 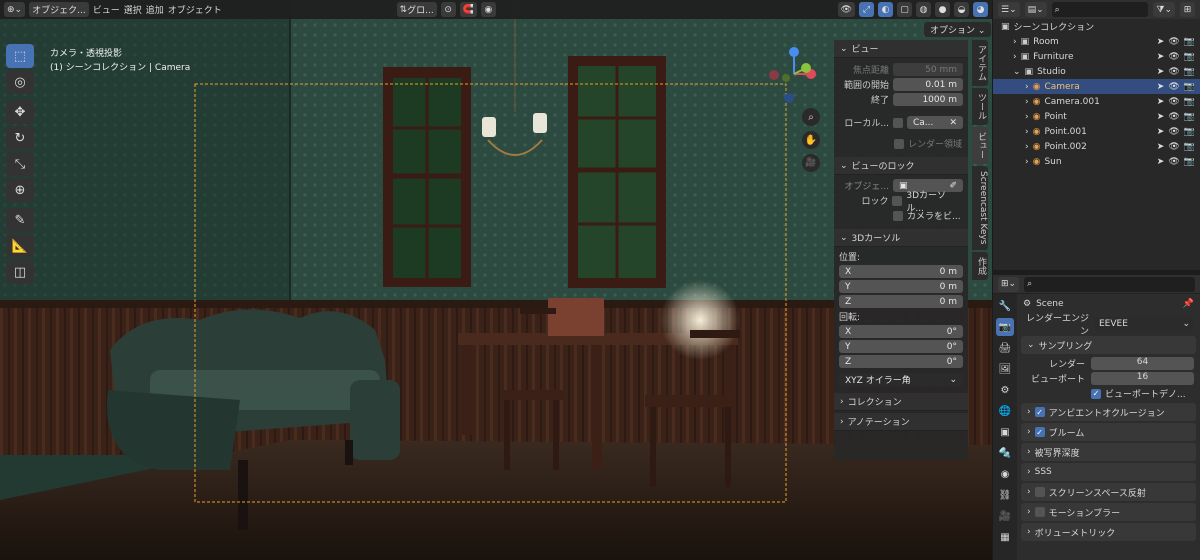 What do you see at coordinates (866, 9) in the screenshot?
I see `gizmo-icon: ⤢` at bounding box center [866, 9].